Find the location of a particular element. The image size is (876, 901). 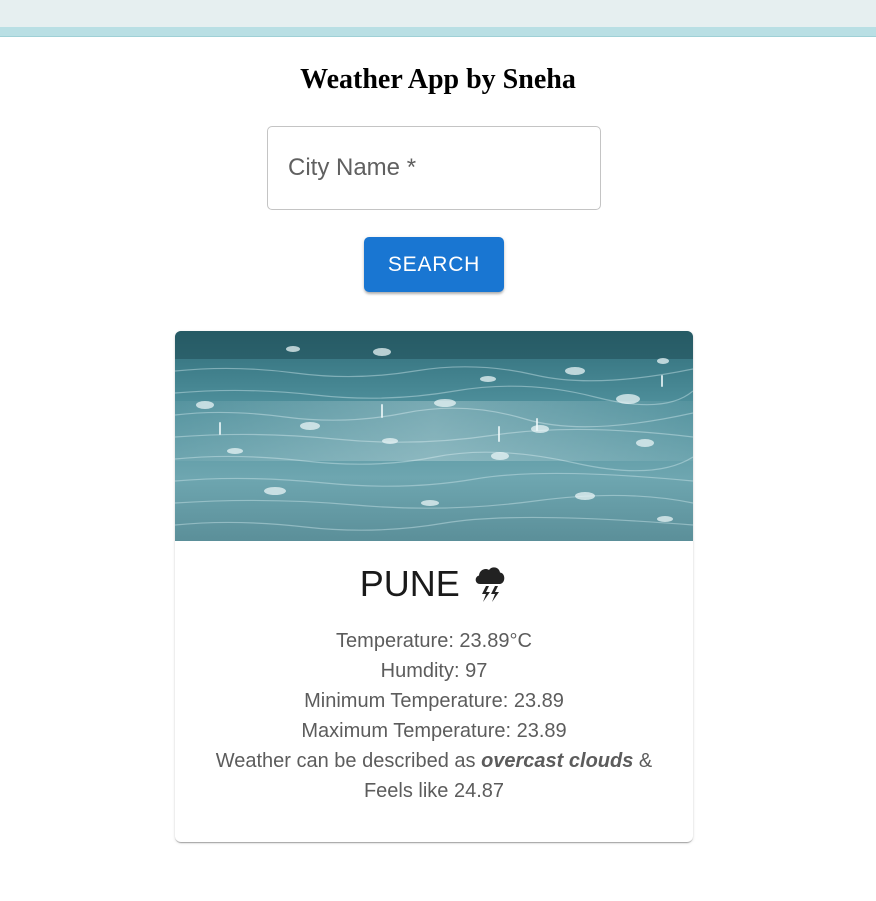

min-temperature-text: Minimum Temperature: 23.89 is located at coordinates (434, 701).